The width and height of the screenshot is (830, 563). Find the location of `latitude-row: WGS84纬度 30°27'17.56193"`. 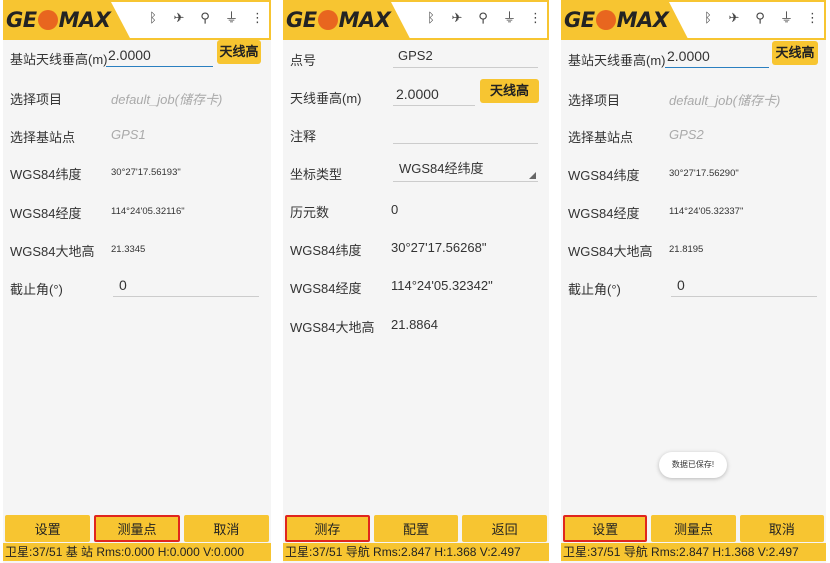

latitude-row: WGS84纬度 30°27'17.56193" is located at coordinates (137, 173).